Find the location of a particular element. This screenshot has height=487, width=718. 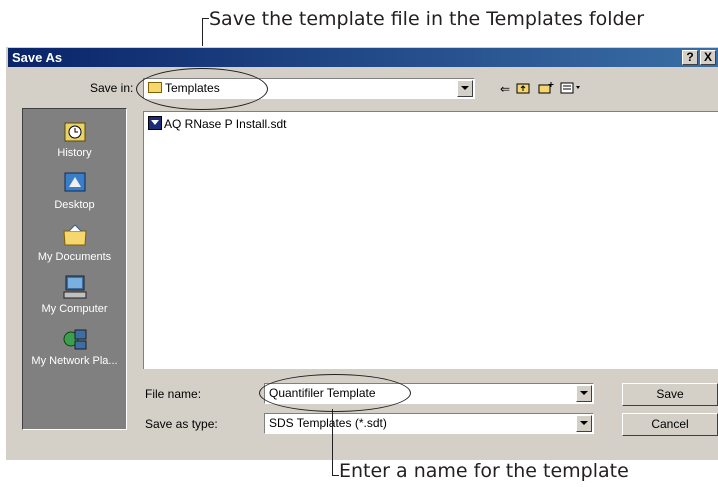

up-folder-icon is located at coordinates (523, 89).